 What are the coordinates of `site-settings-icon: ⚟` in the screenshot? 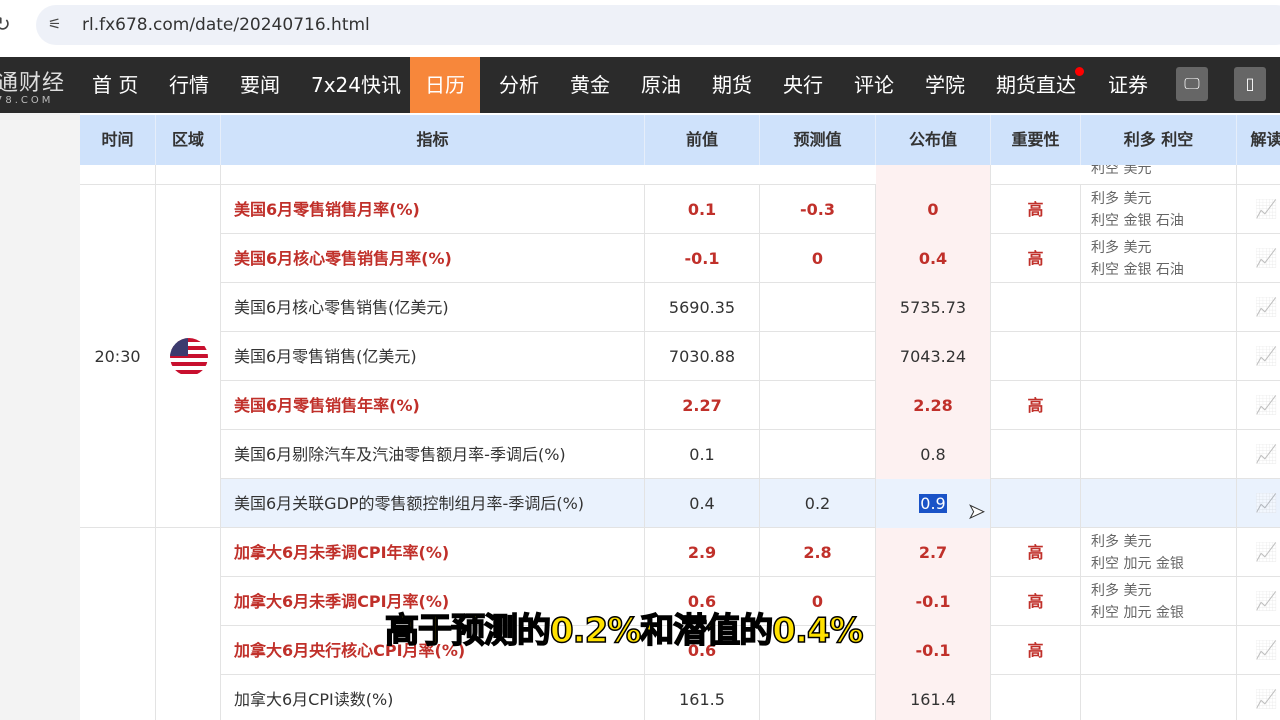 It's located at (54, 24).